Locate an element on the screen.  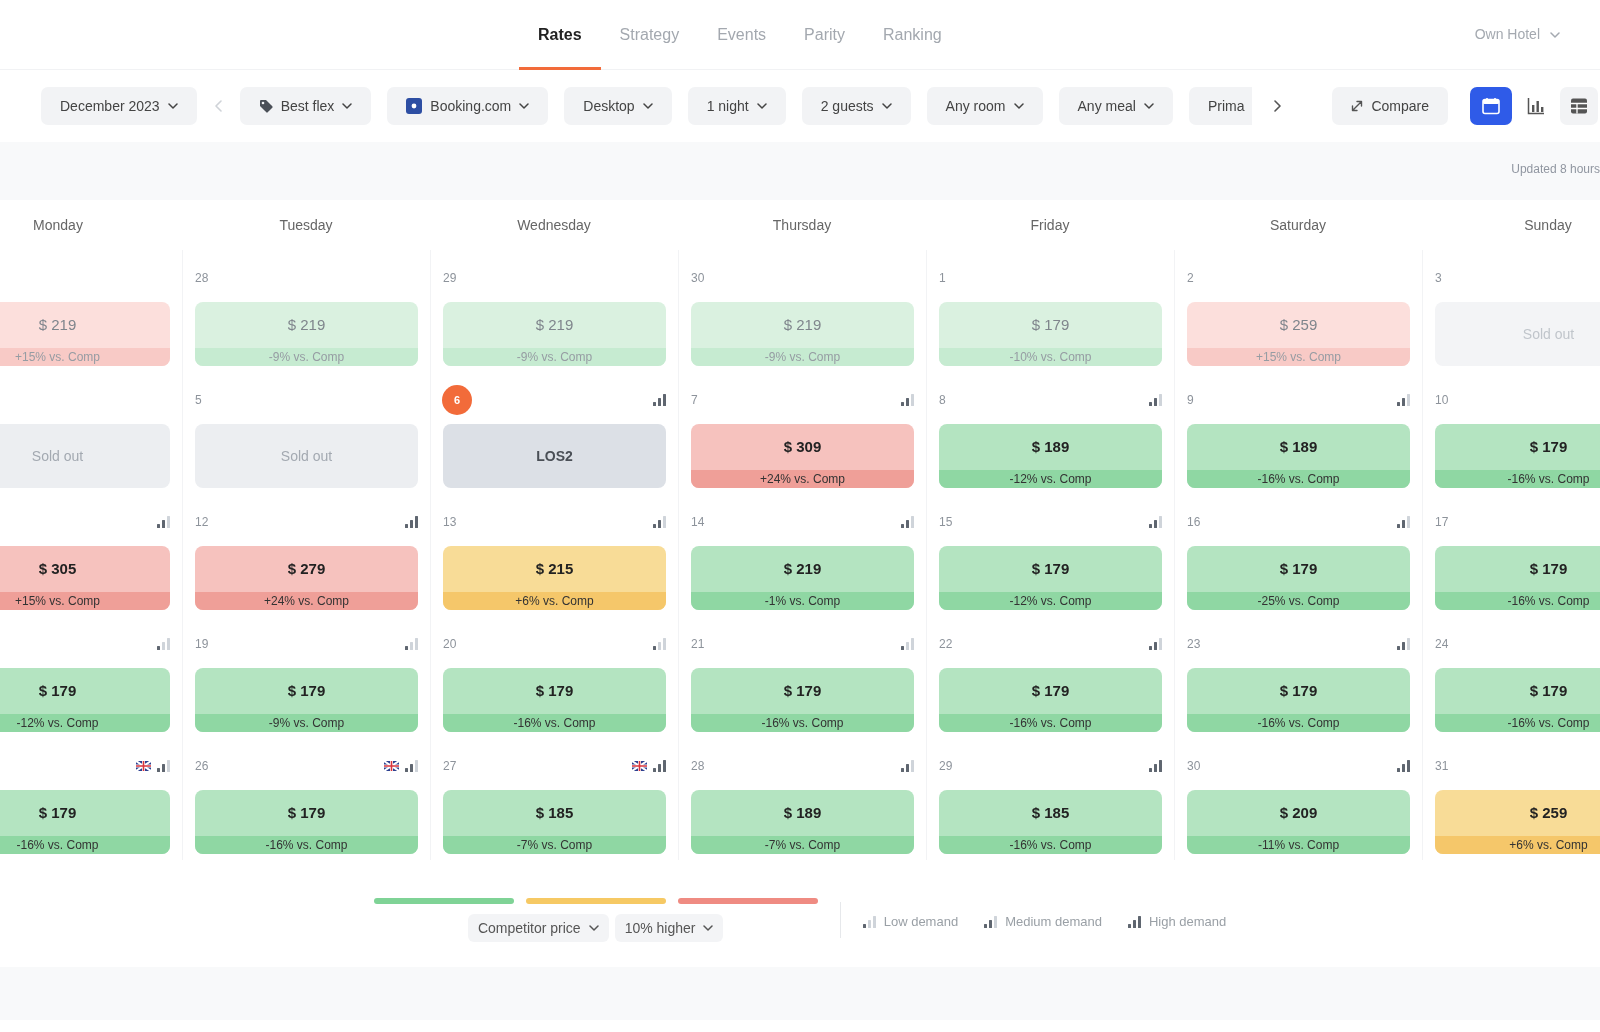
month-dropdown: December 2023 is located at coordinates (119, 106).